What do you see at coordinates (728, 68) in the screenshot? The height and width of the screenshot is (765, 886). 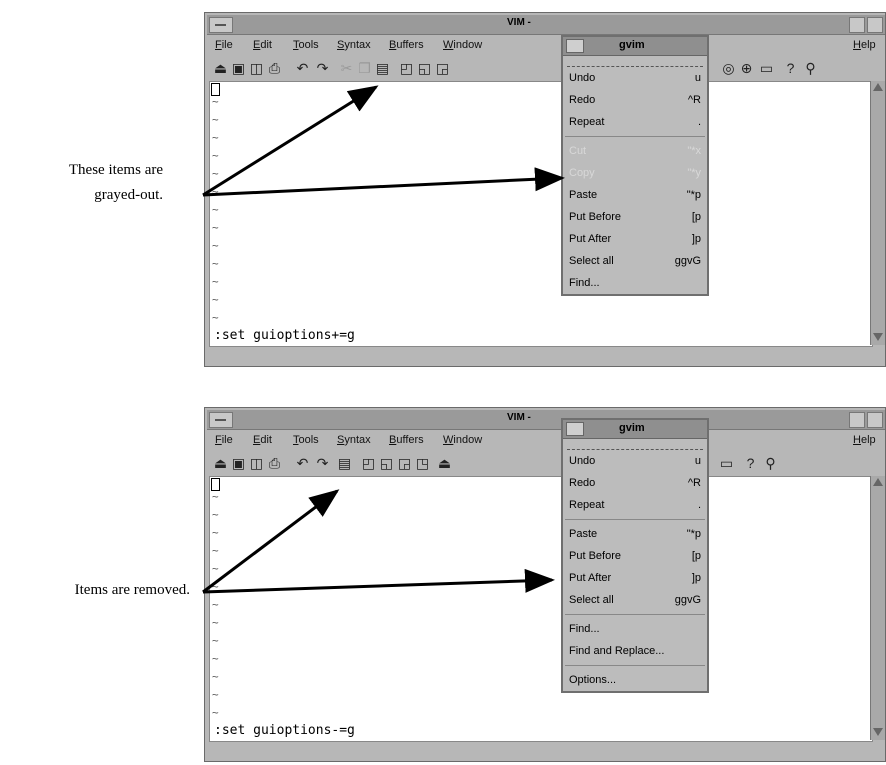 I see `run-icon: ◎` at bounding box center [728, 68].